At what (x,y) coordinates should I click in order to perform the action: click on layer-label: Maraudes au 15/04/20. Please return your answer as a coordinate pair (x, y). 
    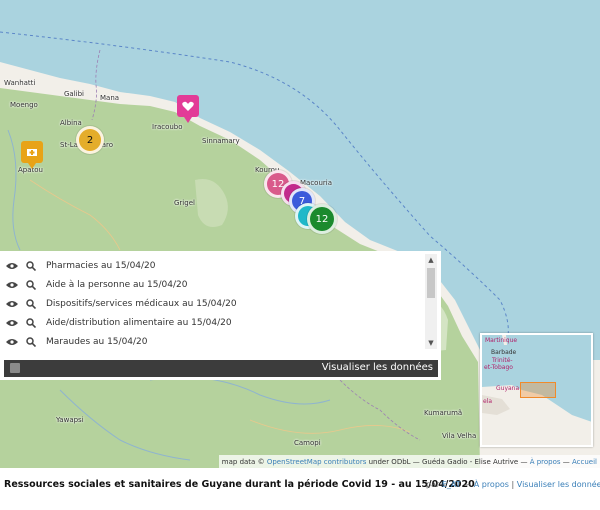
    Looking at the image, I should click on (97, 342).